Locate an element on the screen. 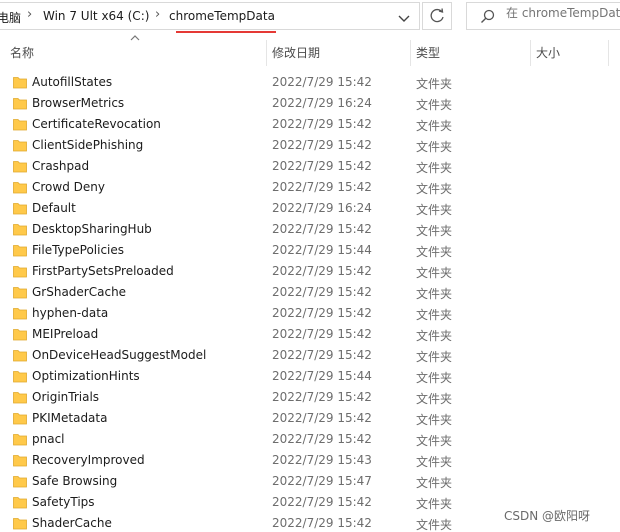 The image size is (620, 532). highlight-underline is located at coordinates (226, 32).